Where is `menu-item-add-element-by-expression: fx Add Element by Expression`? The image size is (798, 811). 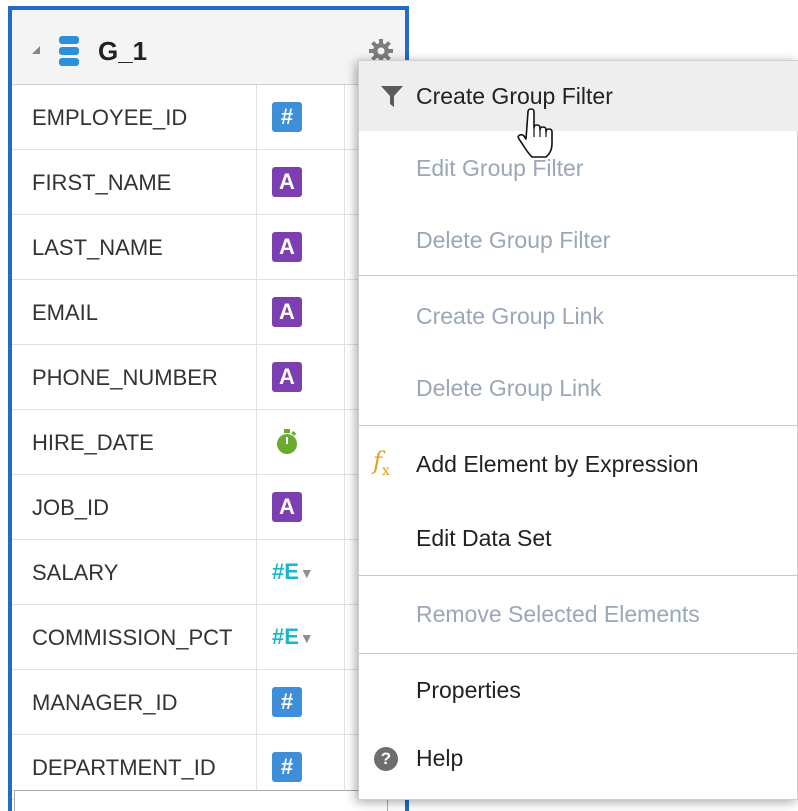 menu-item-add-element-by-expression: fx Add Element by Expression is located at coordinates (578, 464).